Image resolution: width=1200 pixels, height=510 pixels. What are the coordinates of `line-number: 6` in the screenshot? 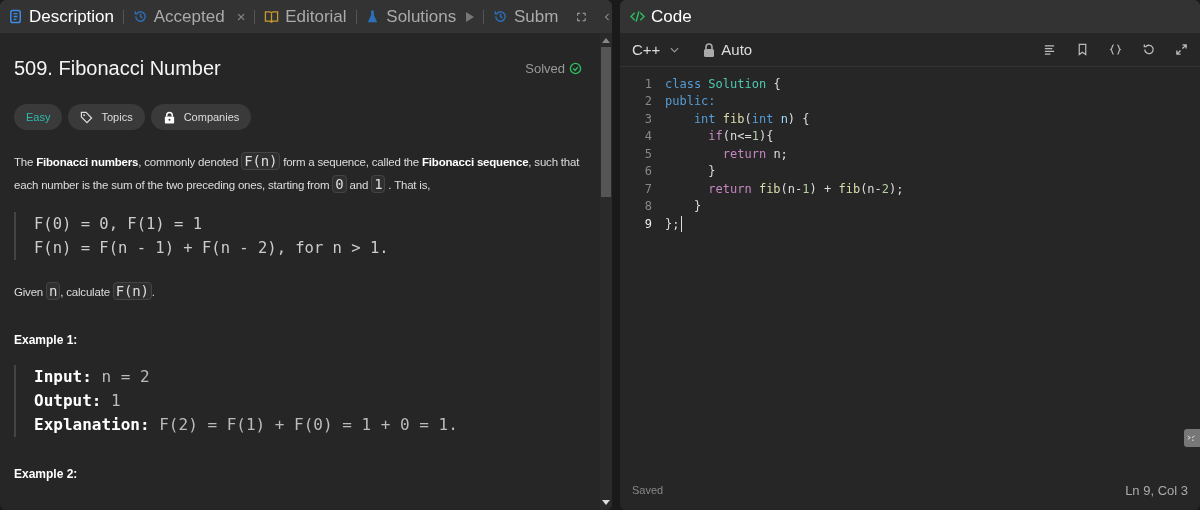 It's located at (648, 171).